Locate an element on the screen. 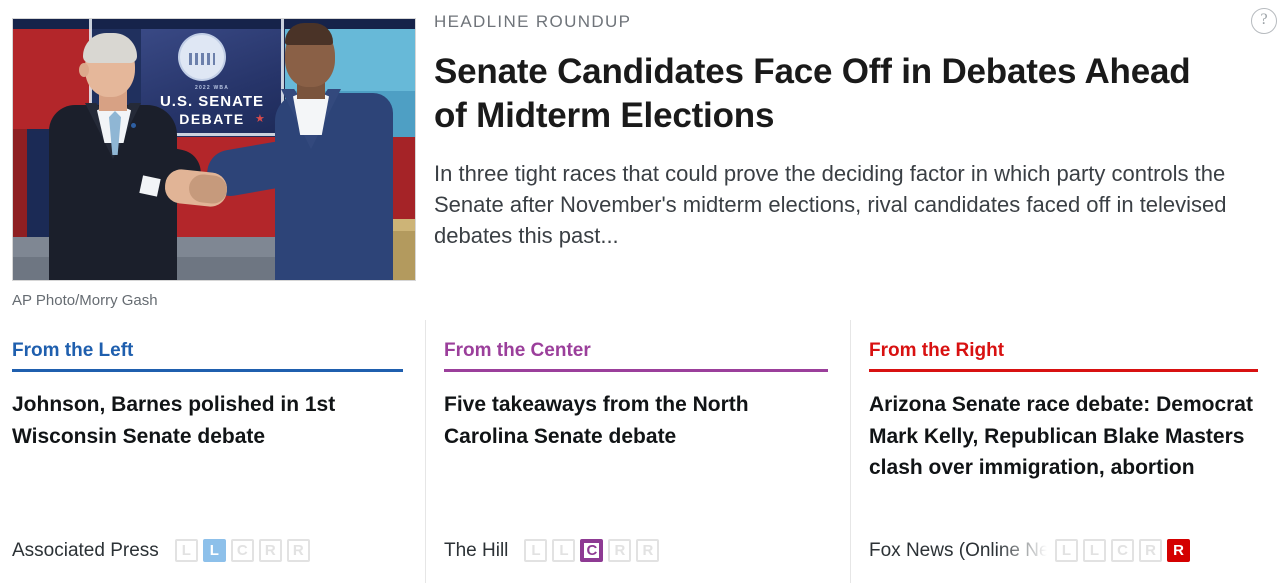 The height and width of the screenshot is (583, 1280). candidate-left-ear is located at coordinates (84, 70).